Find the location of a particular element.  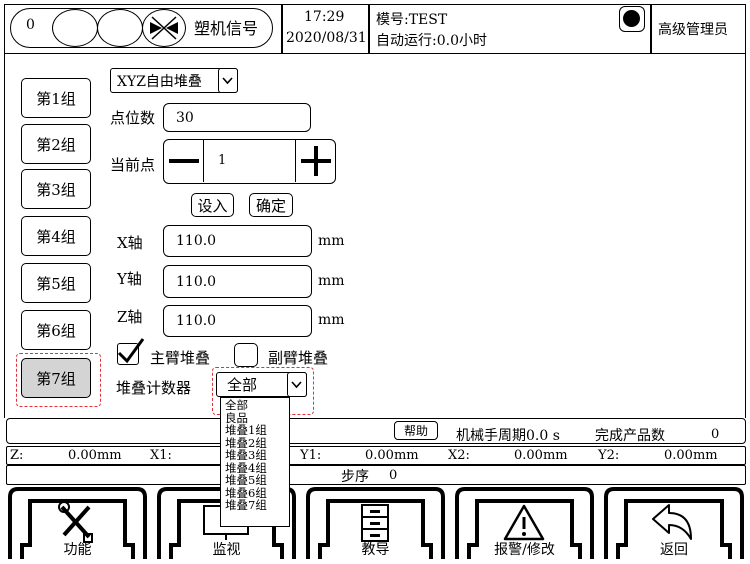

stack-mode-select: XYZ自由堆叠 is located at coordinates (174, 80).